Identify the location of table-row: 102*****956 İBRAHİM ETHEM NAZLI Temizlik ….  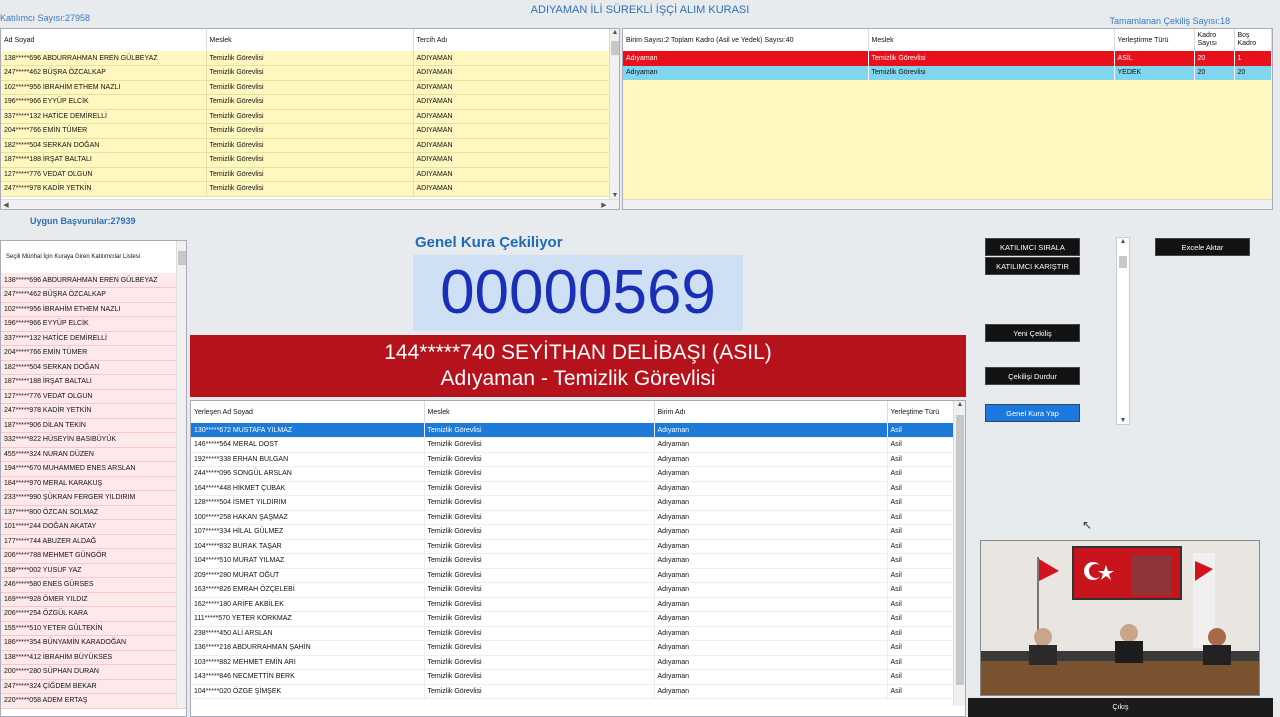
(310, 87).